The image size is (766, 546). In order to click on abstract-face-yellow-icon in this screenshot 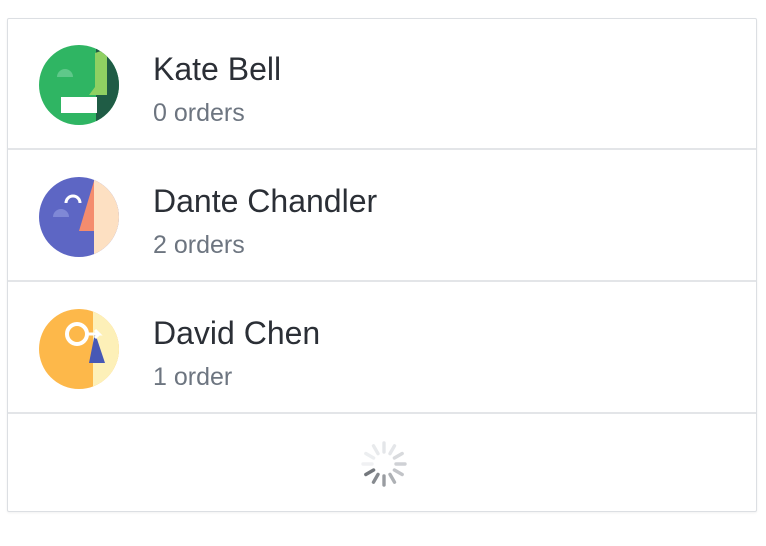, I will do `click(79, 349)`.